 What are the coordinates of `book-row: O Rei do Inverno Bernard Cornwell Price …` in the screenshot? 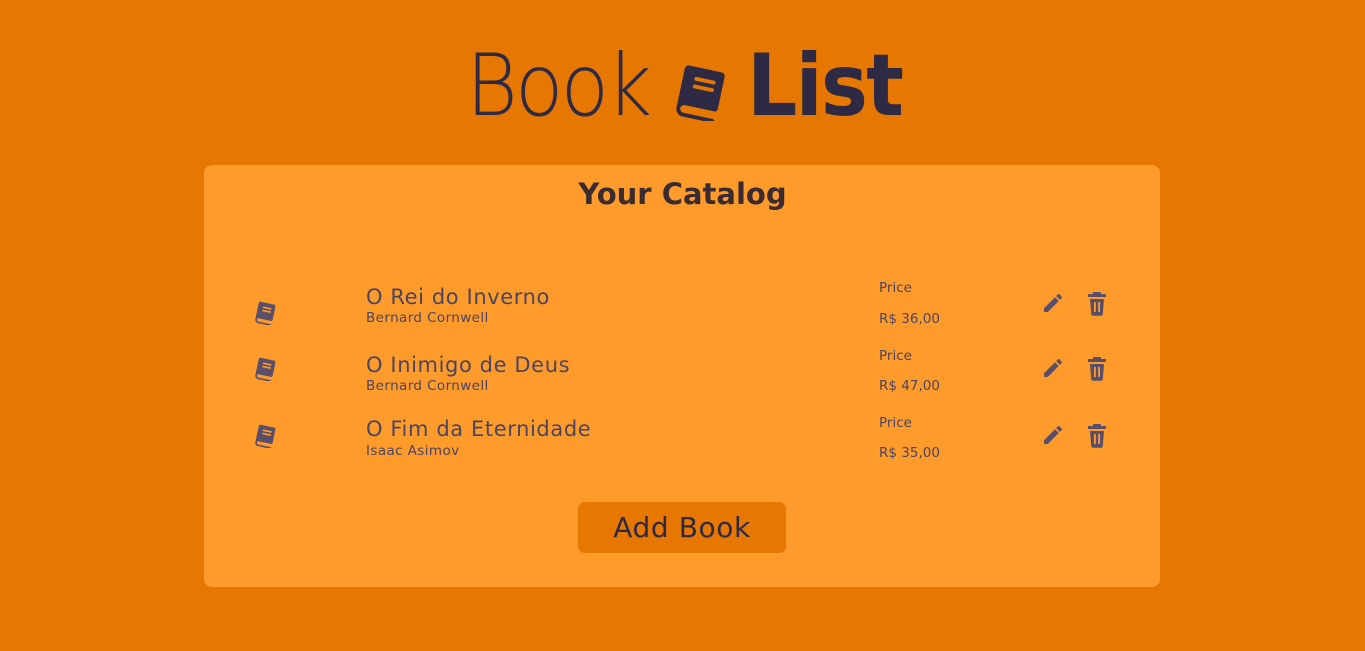 It's located at (682, 309).